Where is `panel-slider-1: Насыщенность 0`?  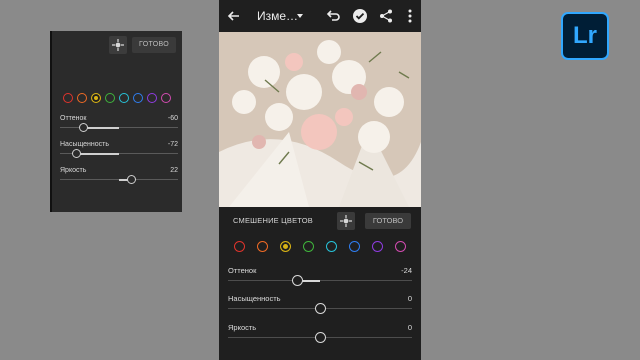
panel-slider-1: Насыщенность 0 is located at coordinates (320, 305).